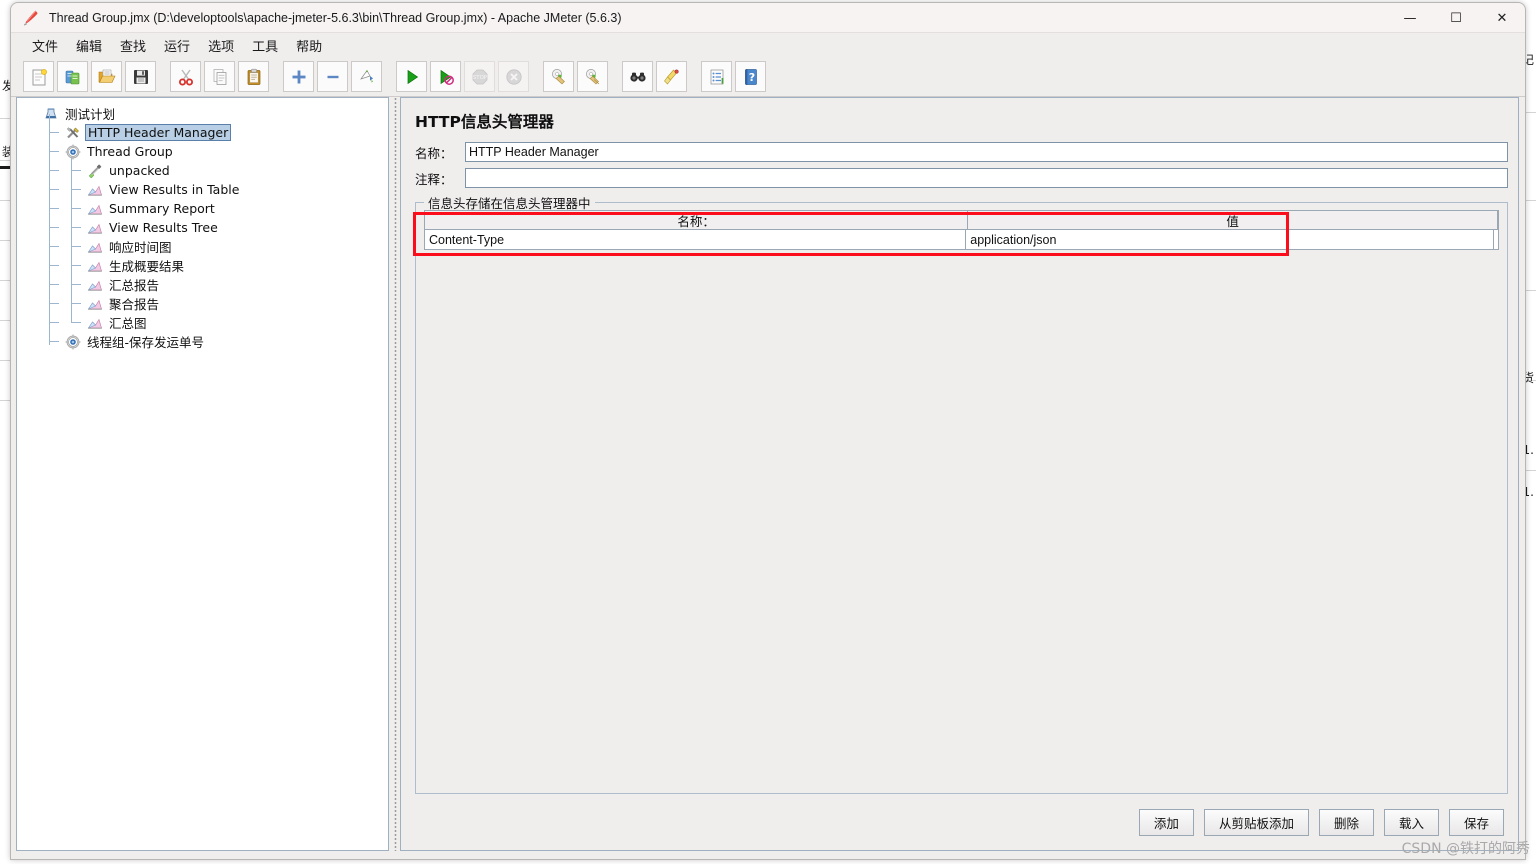 Image resolution: width=1536 pixels, height=864 pixels. Describe the element at coordinates (146, 342) in the screenshot. I see `tree-node-label: 线程组-保存发运单号` at that location.